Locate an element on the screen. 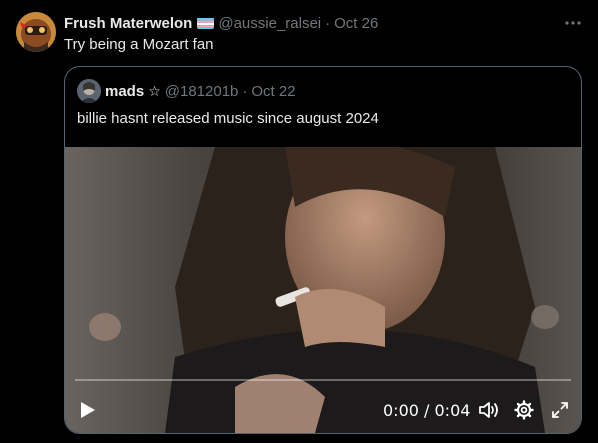 This screenshot has width=598, height=443. more-options-icon is located at coordinates (573, 23).